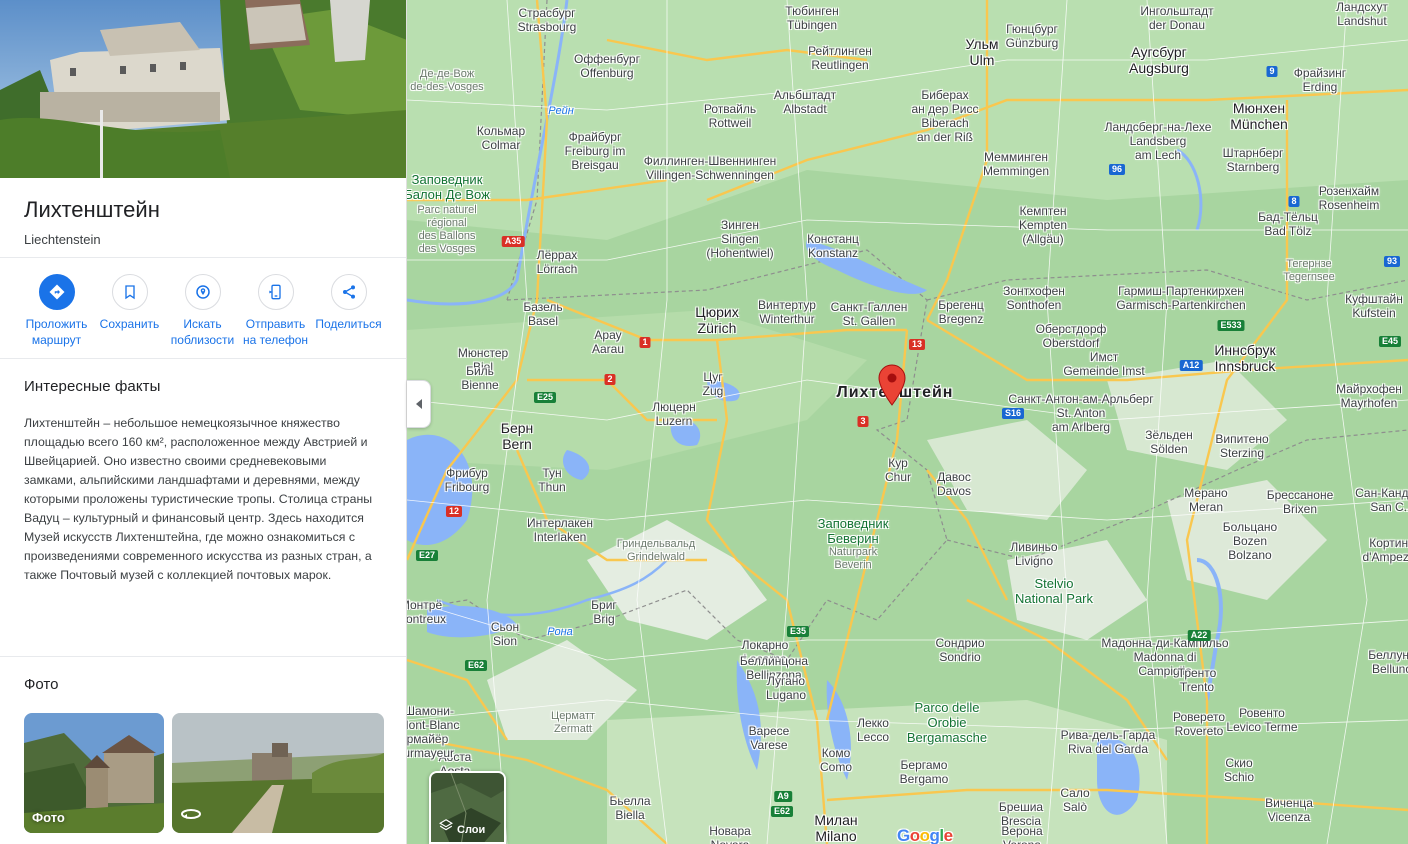 The width and height of the screenshot is (1408, 844). Describe the element at coordinates (833, 246) in the screenshot. I see `map-place-label: Констанц Konstanz` at that location.